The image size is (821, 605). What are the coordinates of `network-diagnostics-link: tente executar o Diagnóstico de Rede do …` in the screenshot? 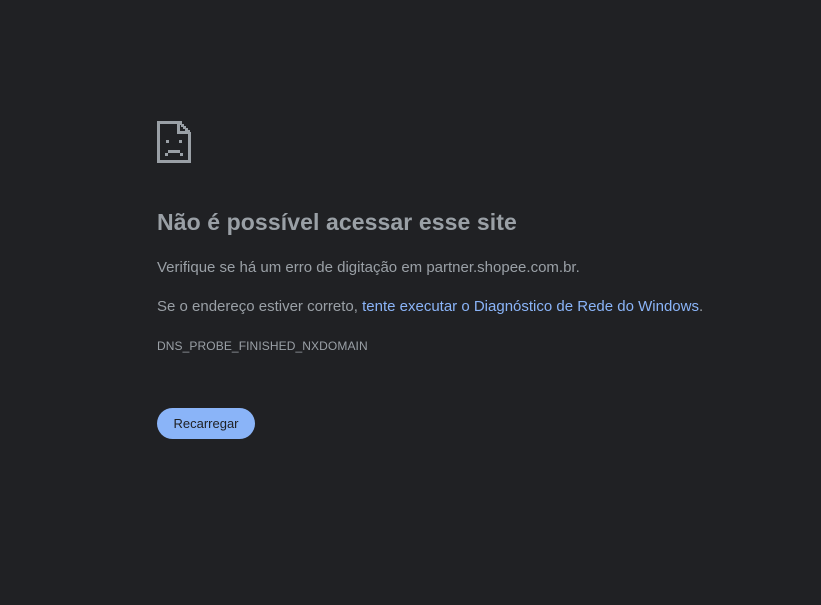 It's located at (530, 306).